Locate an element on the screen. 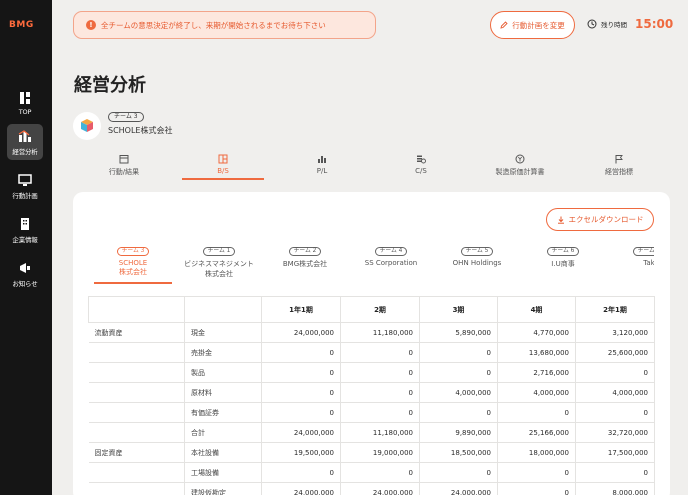 The width and height of the screenshot is (688, 495). item-cell: 製品 is located at coordinates (223, 372).